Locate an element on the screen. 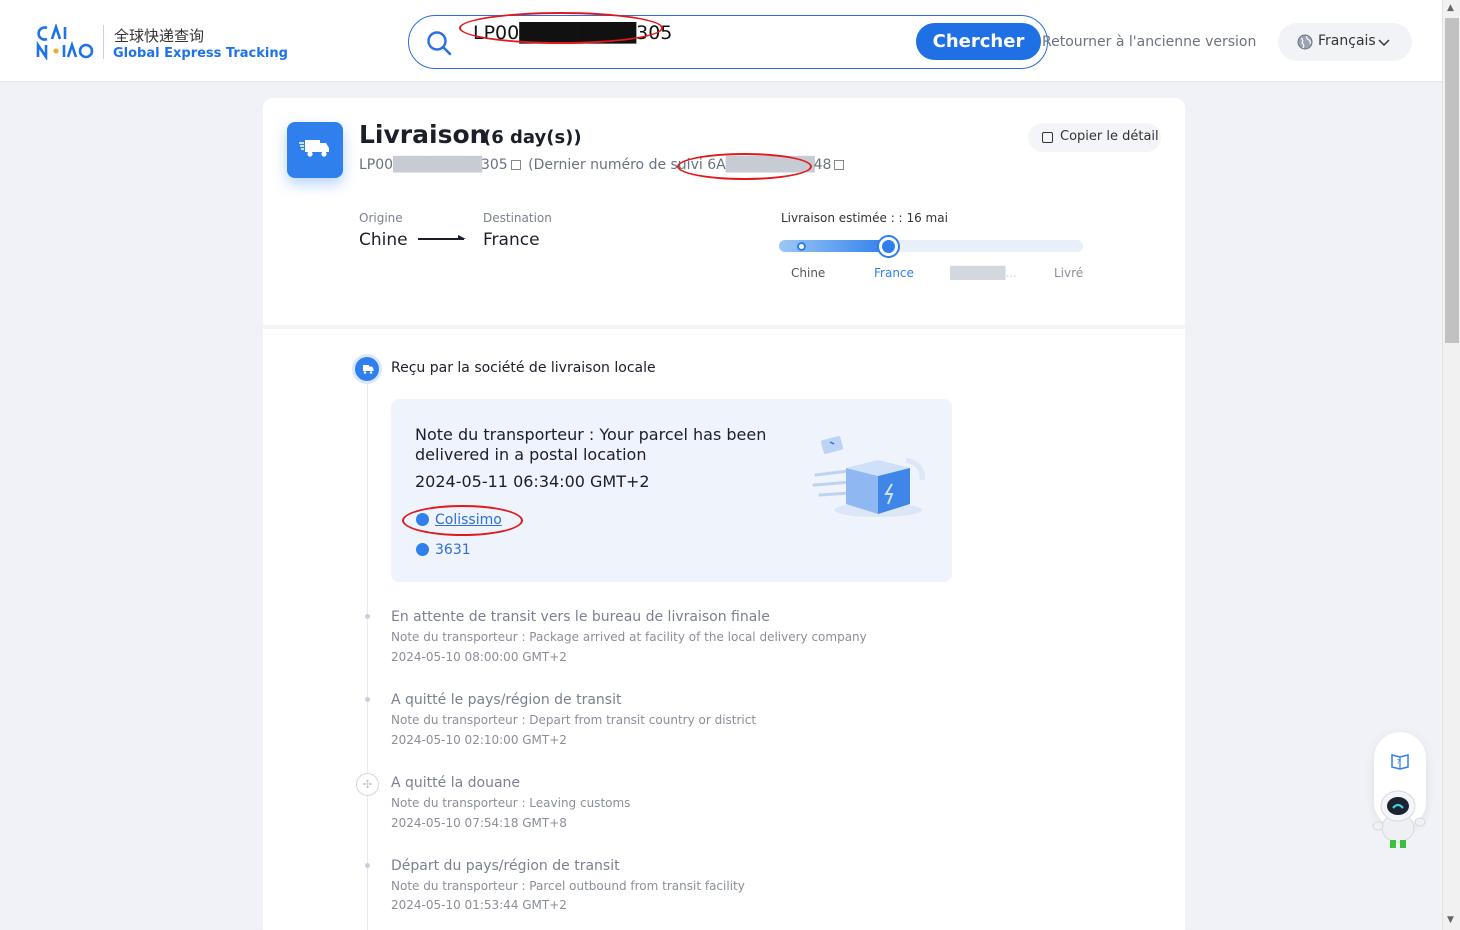 The image size is (1460, 930). eta-date: 16 mai is located at coordinates (927, 218).